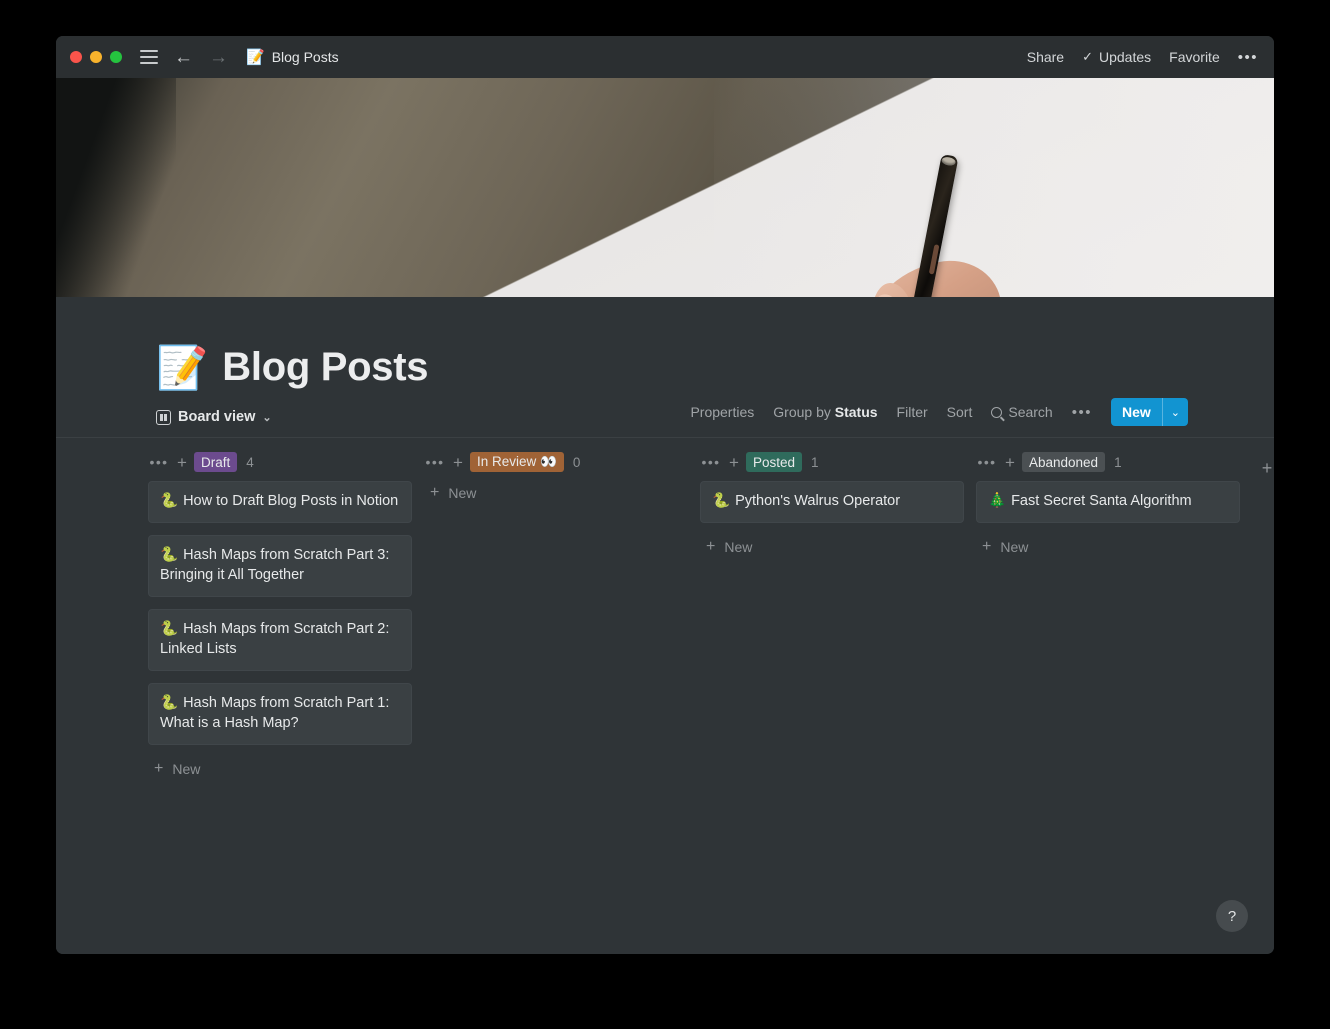  Describe the element at coordinates (804, 412) in the screenshot. I see `group-by-prefix: Group by` at that location.